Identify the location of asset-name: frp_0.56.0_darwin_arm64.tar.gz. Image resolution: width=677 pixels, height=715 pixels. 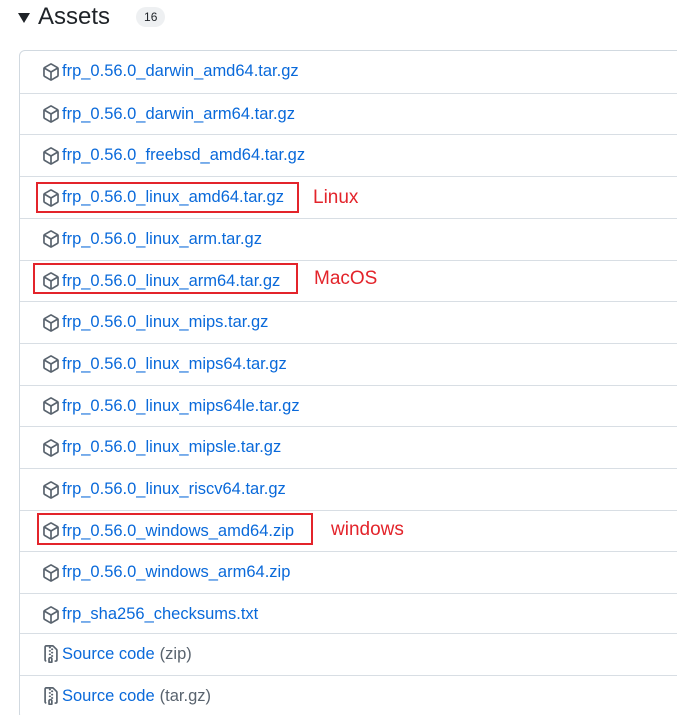
(178, 113).